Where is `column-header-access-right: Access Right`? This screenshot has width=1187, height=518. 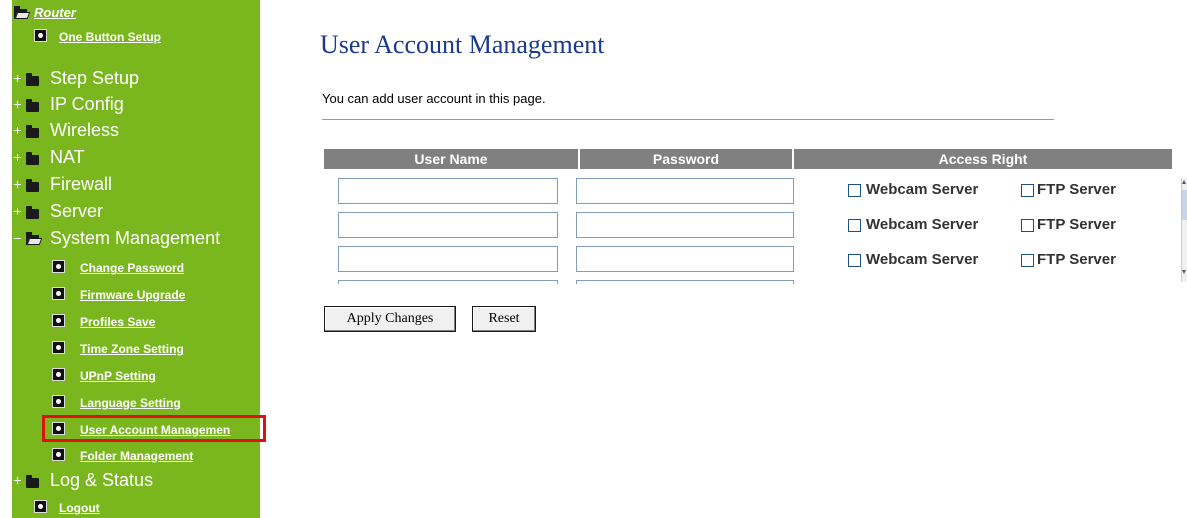
column-header-access-right: Access Right is located at coordinates (983, 159).